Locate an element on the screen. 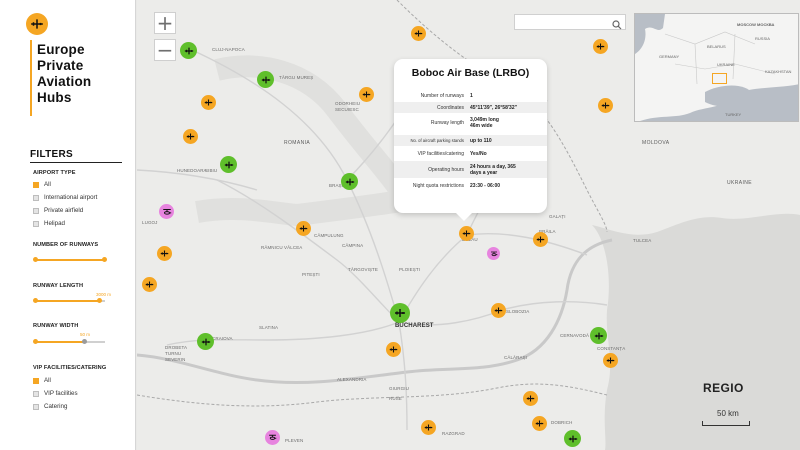 The width and height of the screenshot is (800, 450). place-label: ALEXANDRIA is located at coordinates (352, 379).